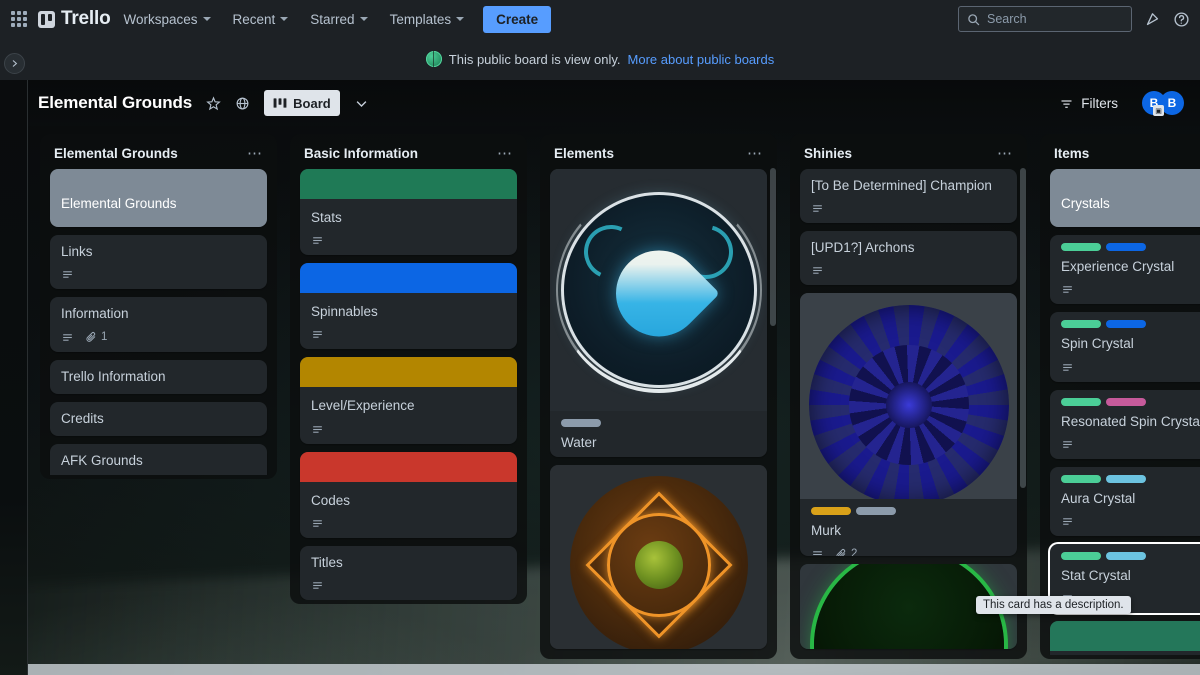  What do you see at coordinates (408, 212) in the screenshot?
I see `card-stats: Stats` at bounding box center [408, 212].